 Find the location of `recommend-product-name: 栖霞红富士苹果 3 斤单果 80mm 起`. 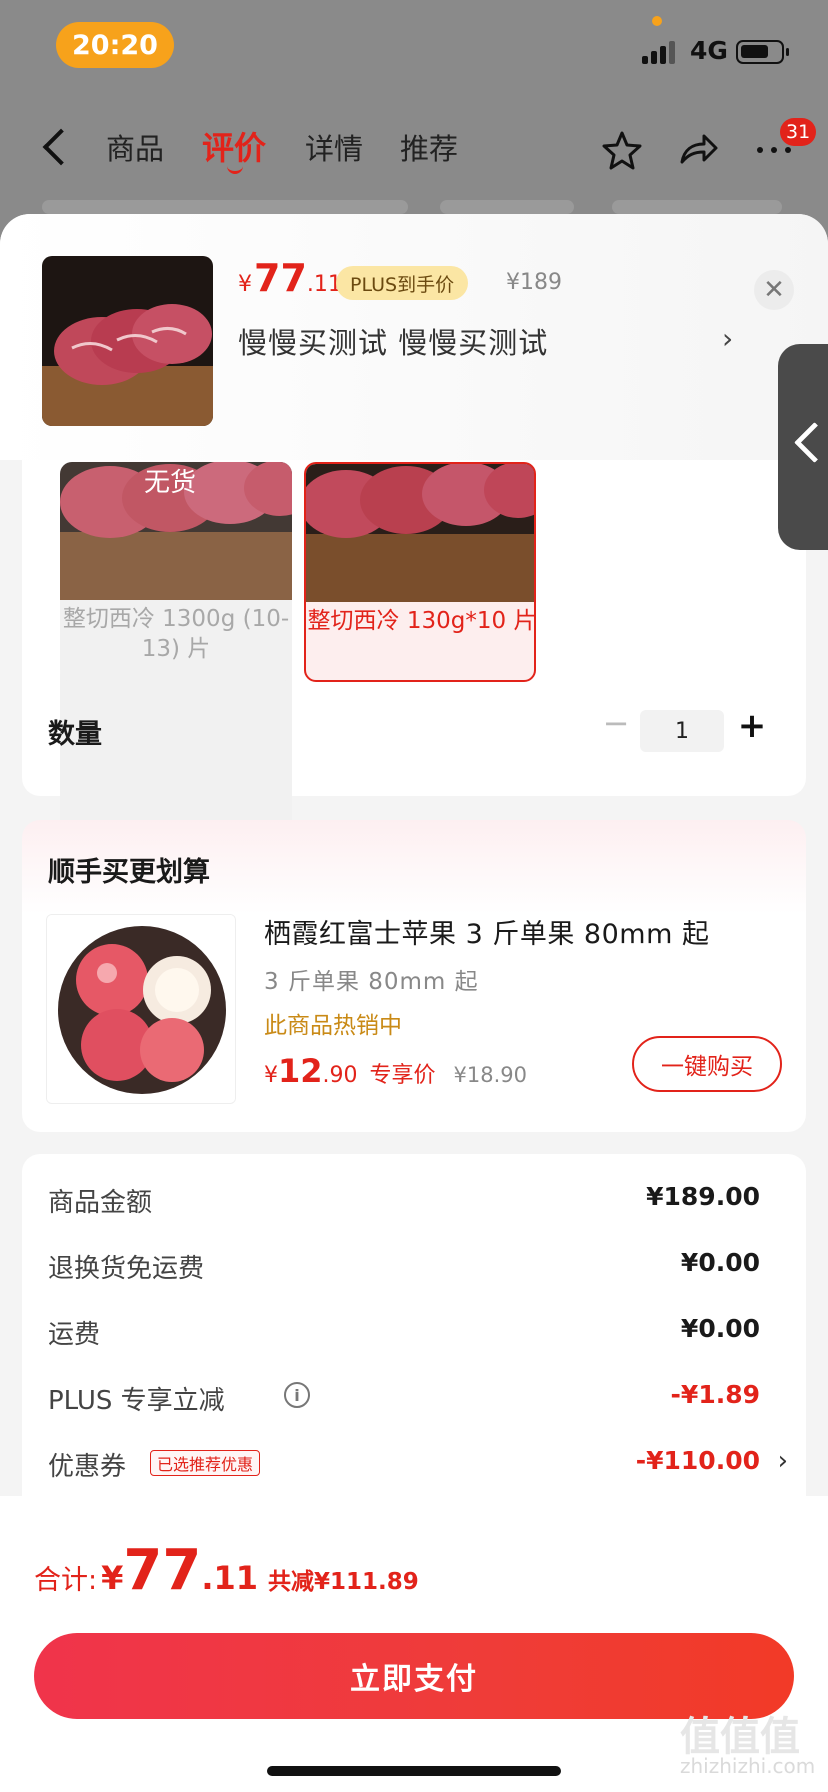

recommend-product-name: 栖霞红富士苹果 3 斤单果 80mm 起 is located at coordinates (486, 931).